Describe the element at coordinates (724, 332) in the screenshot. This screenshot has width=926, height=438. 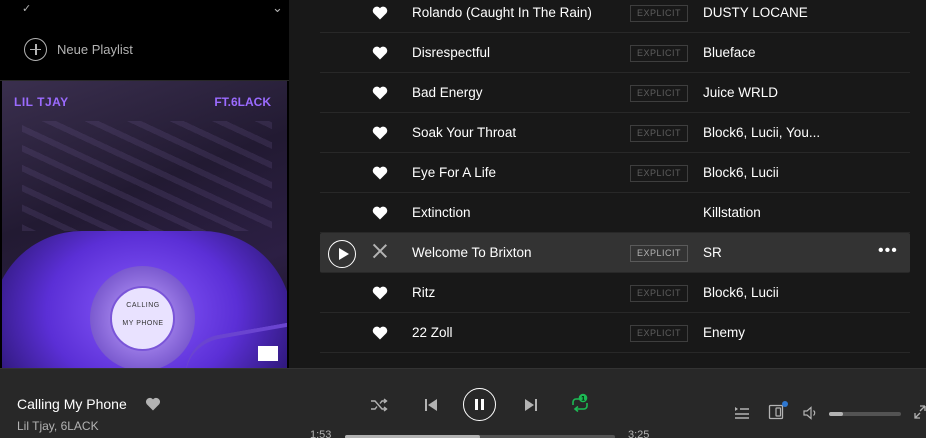
I see `track-artists: Enemy` at that location.